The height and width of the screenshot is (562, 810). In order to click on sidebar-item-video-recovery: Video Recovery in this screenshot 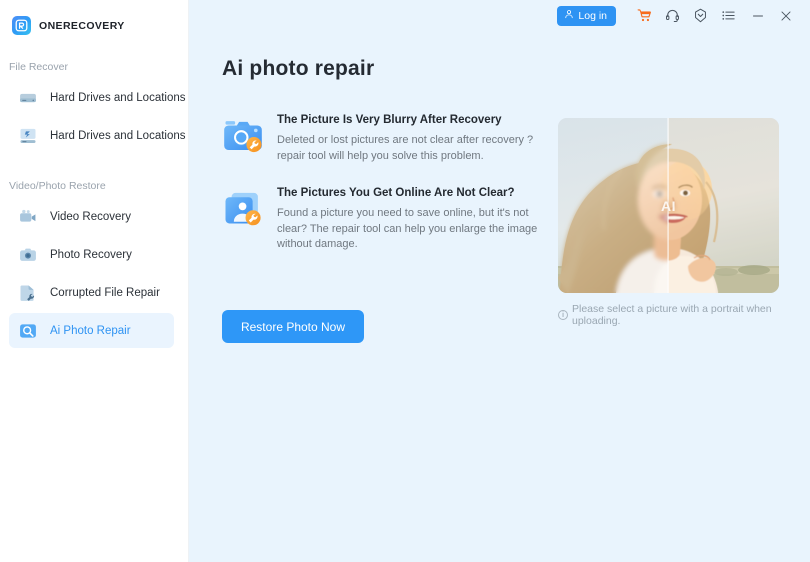, I will do `click(91, 216)`.